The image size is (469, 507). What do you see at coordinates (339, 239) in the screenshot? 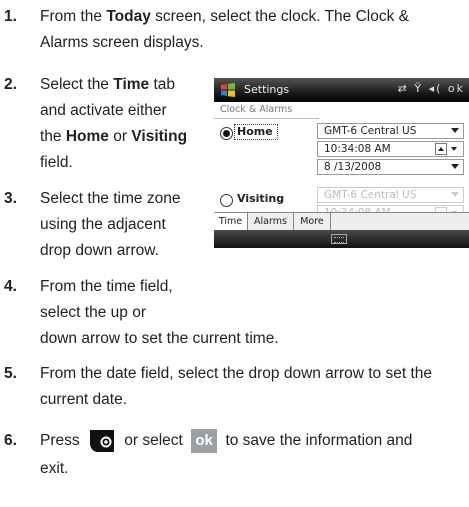
I see `keyboard-icon` at bounding box center [339, 239].